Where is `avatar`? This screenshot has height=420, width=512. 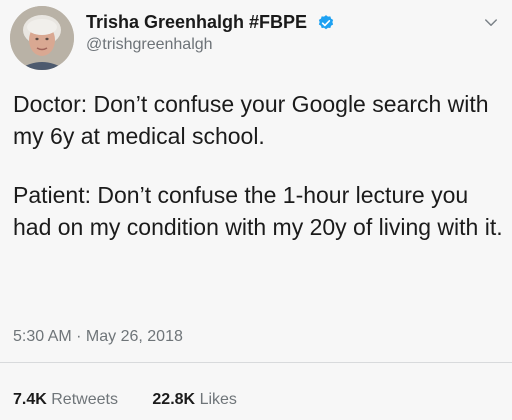 avatar is located at coordinates (42, 38).